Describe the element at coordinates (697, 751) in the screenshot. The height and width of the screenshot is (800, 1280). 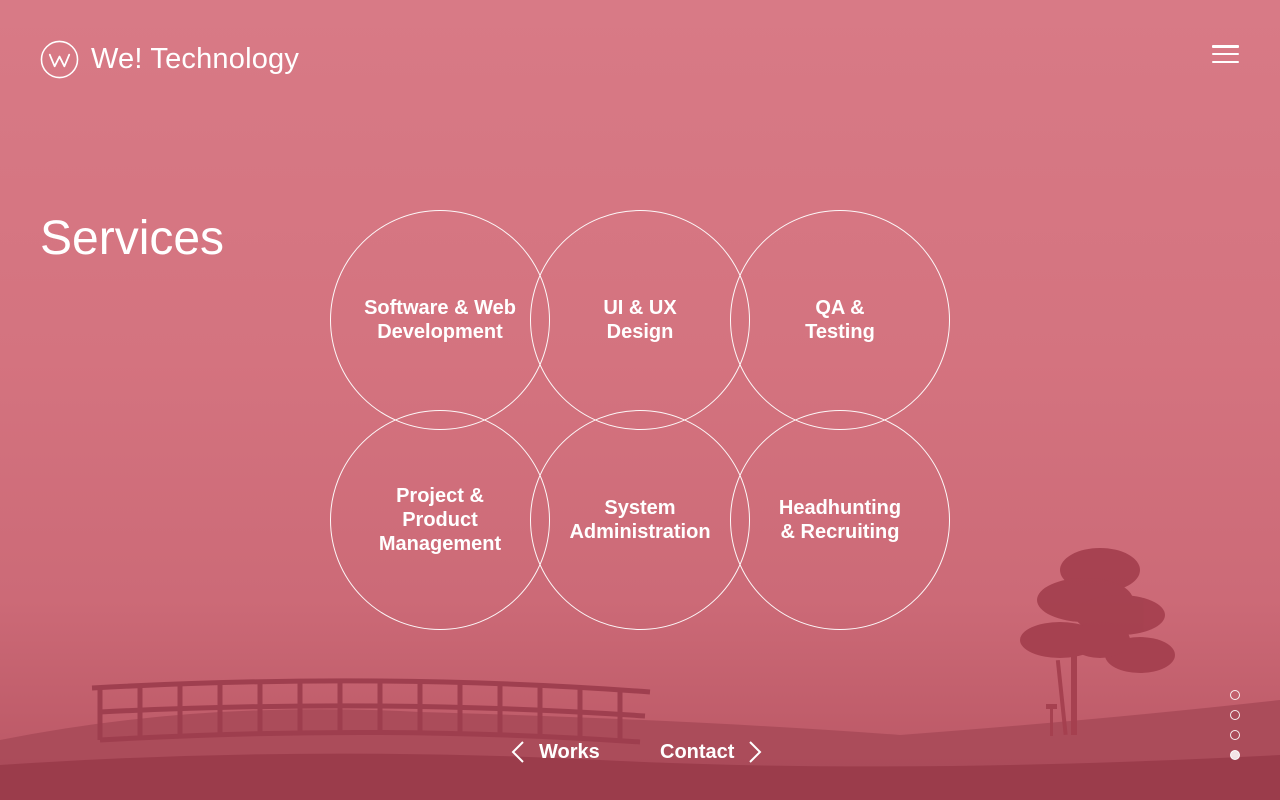
I see `next-section-label: Contact` at that location.